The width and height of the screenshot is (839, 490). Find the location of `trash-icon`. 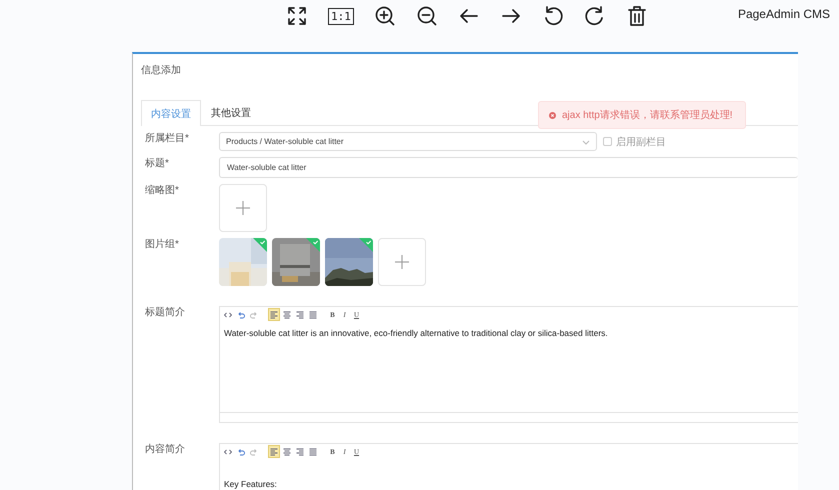

trash-icon is located at coordinates (637, 16).